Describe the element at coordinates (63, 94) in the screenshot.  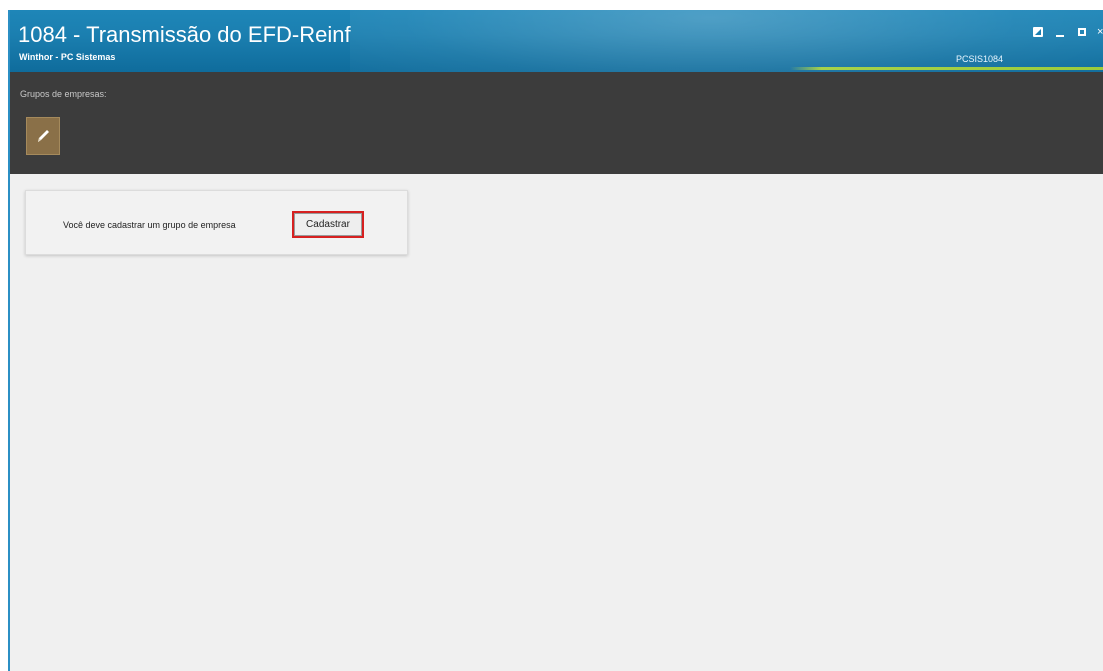
I see `company-groups-label: Grupos de empresas:` at that location.